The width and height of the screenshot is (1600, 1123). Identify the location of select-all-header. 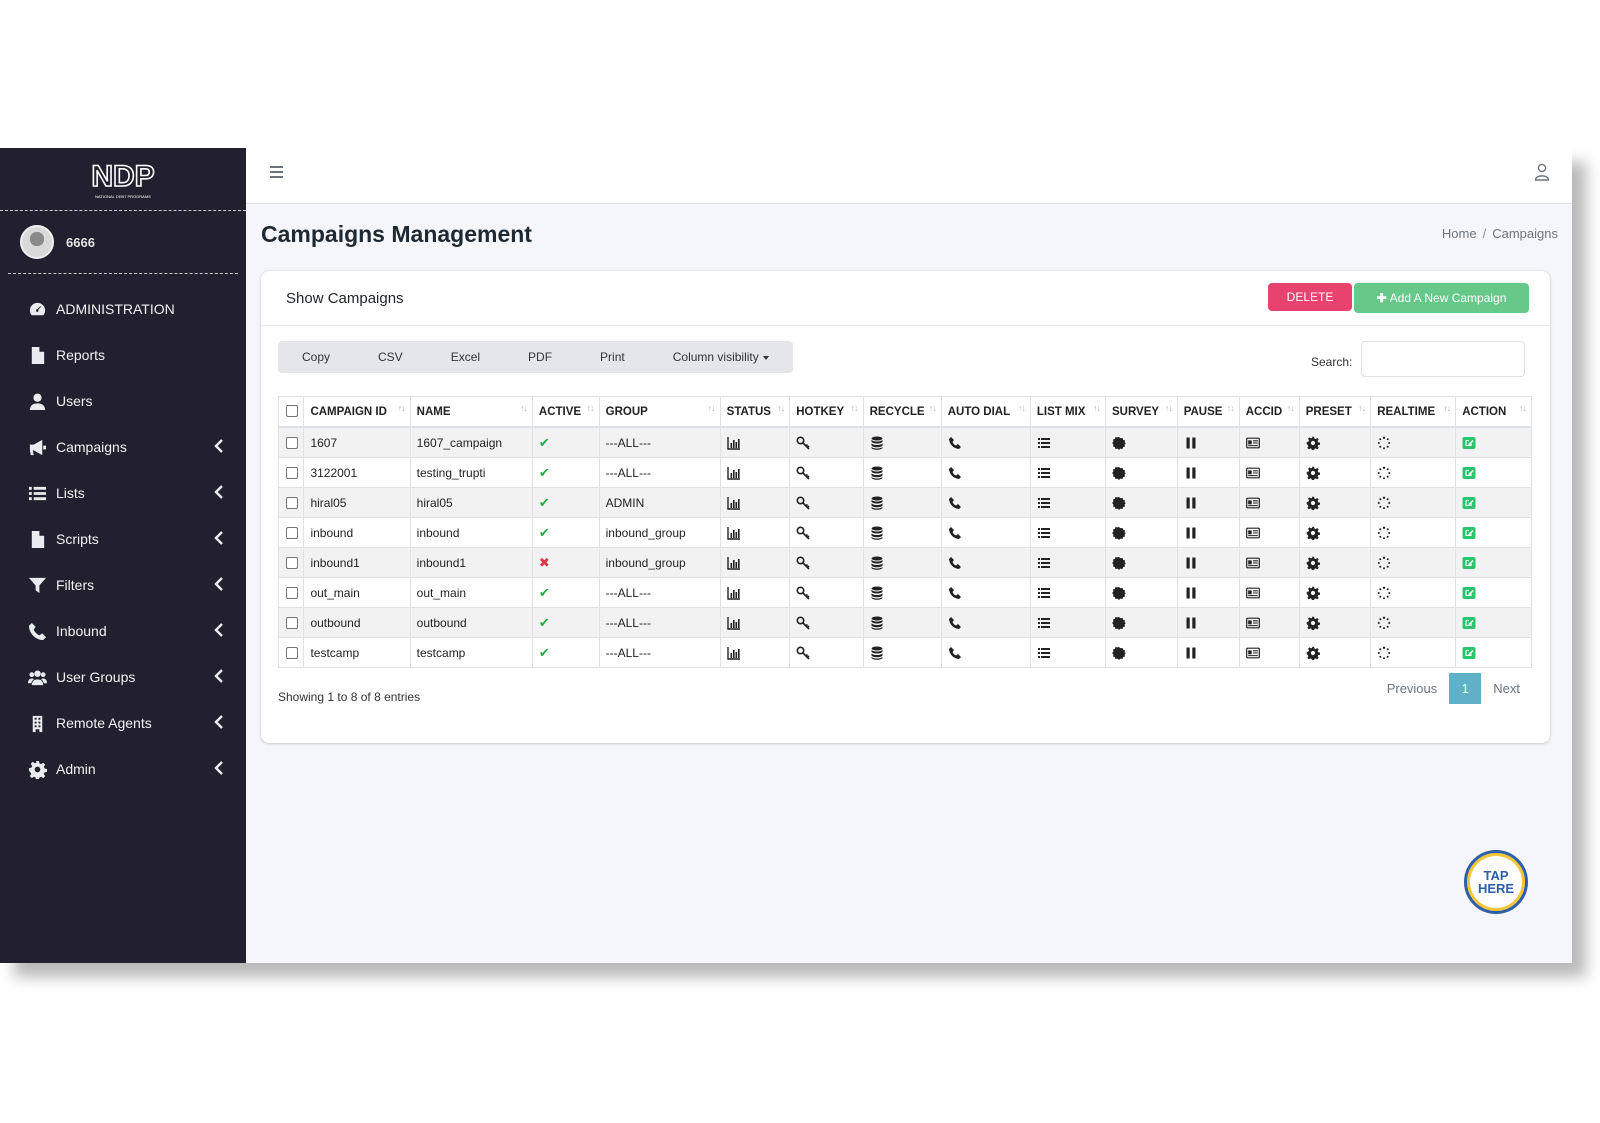
(291, 412).